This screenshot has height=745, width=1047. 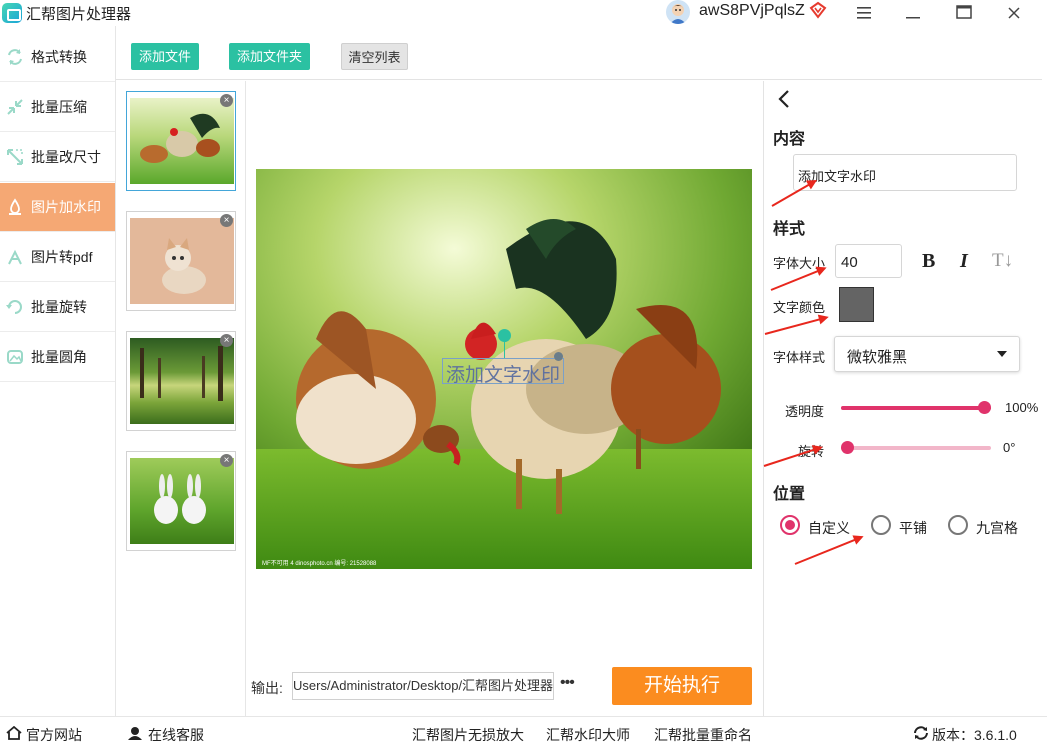 What do you see at coordinates (964, 13) in the screenshot?
I see `maximize-icon` at bounding box center [964, 13].